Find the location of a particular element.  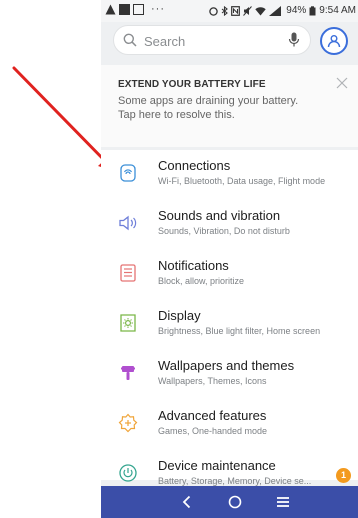

status-bar: ··· 94% 9:54 AM is located at coordinates (229, 11).